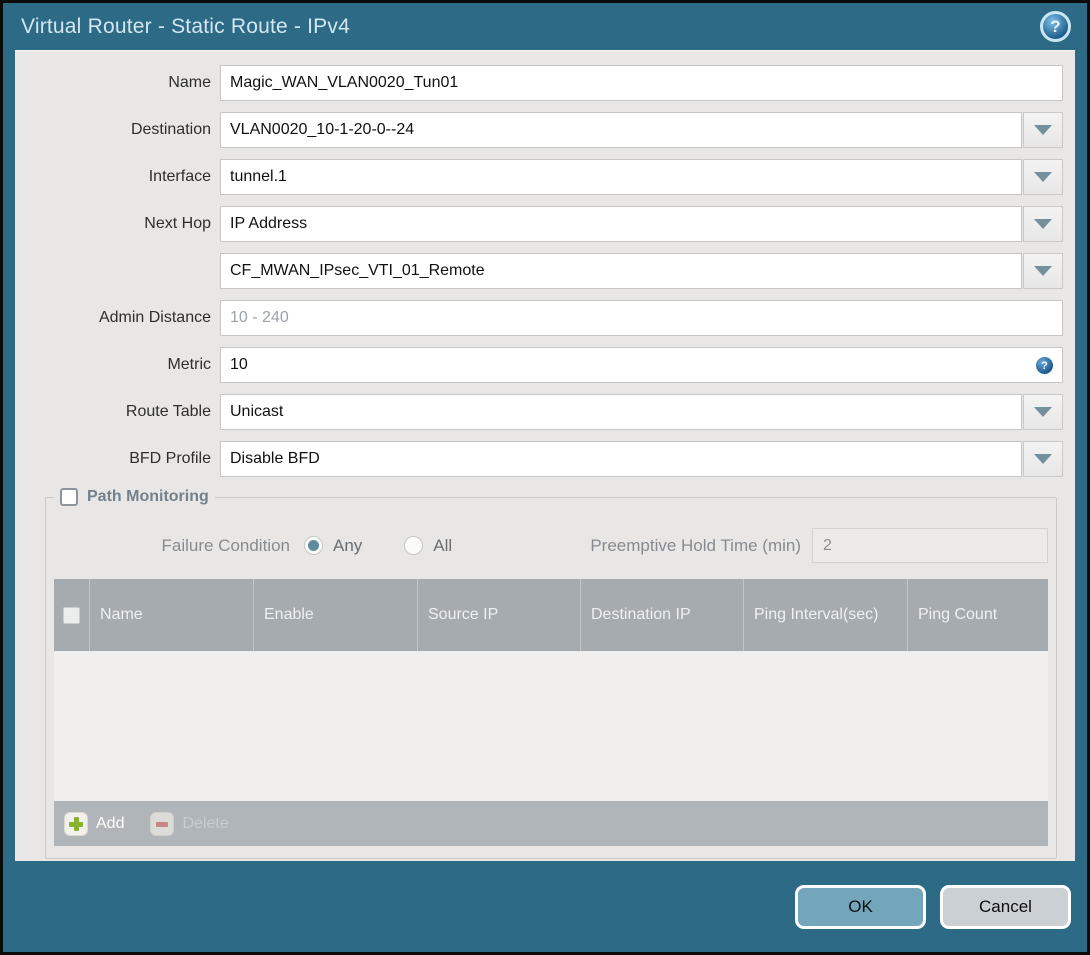 Image resolution: width=1090 pixels, height=955 pixels. I want to click on column-header-destination-ip: Destination IP, so click(662, 615).